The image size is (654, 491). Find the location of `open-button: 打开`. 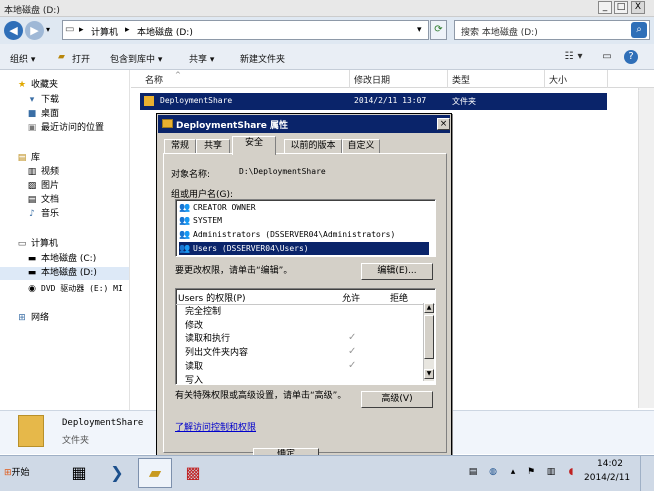

open-button: 打开 is located at coordinates (81, 58).